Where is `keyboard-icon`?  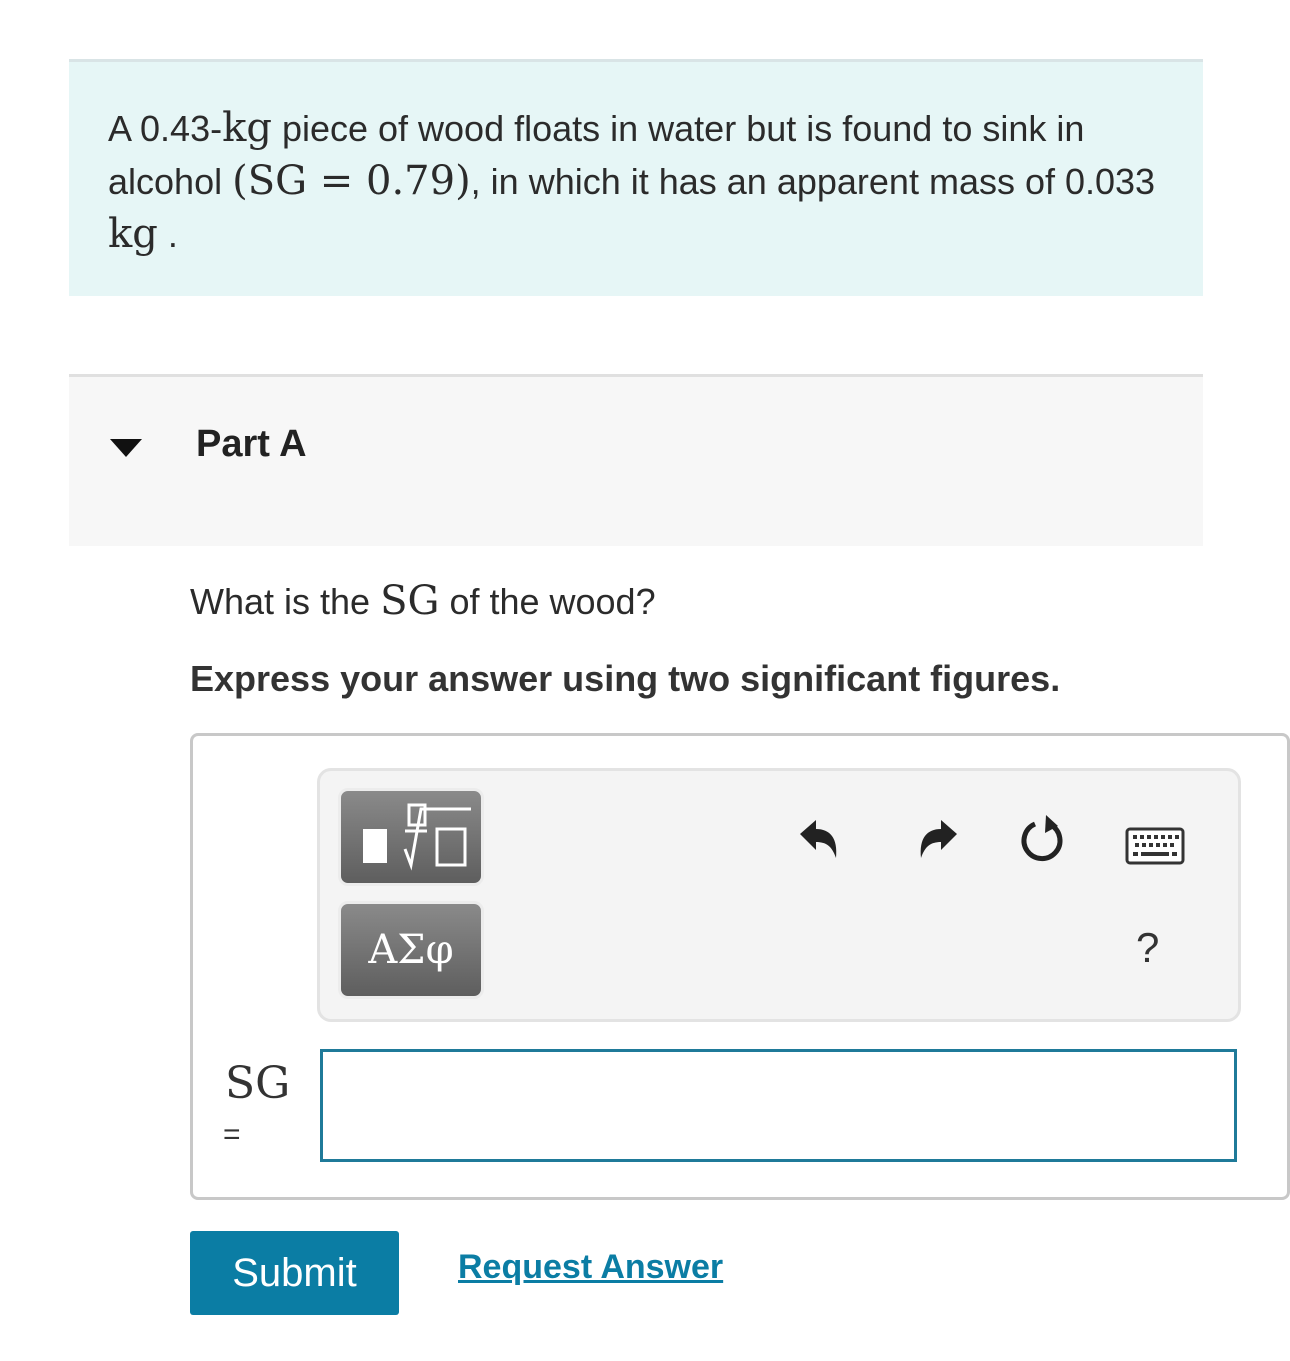 keyboard-icon is located at coordinates (1155, 846).